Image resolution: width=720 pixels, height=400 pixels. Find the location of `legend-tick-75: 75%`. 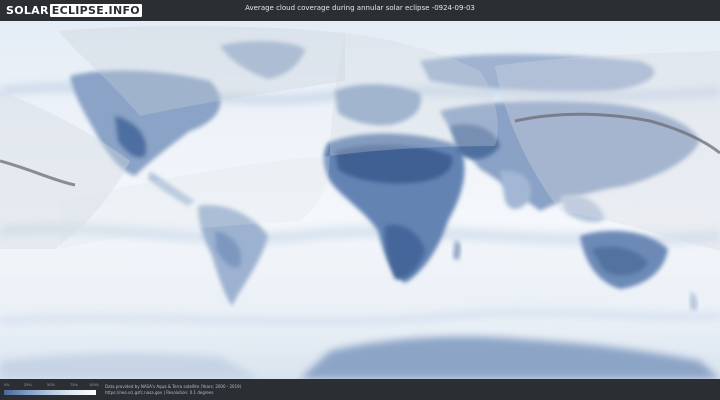

legend-tick-75: 75% is located at coordinates (74, 385).